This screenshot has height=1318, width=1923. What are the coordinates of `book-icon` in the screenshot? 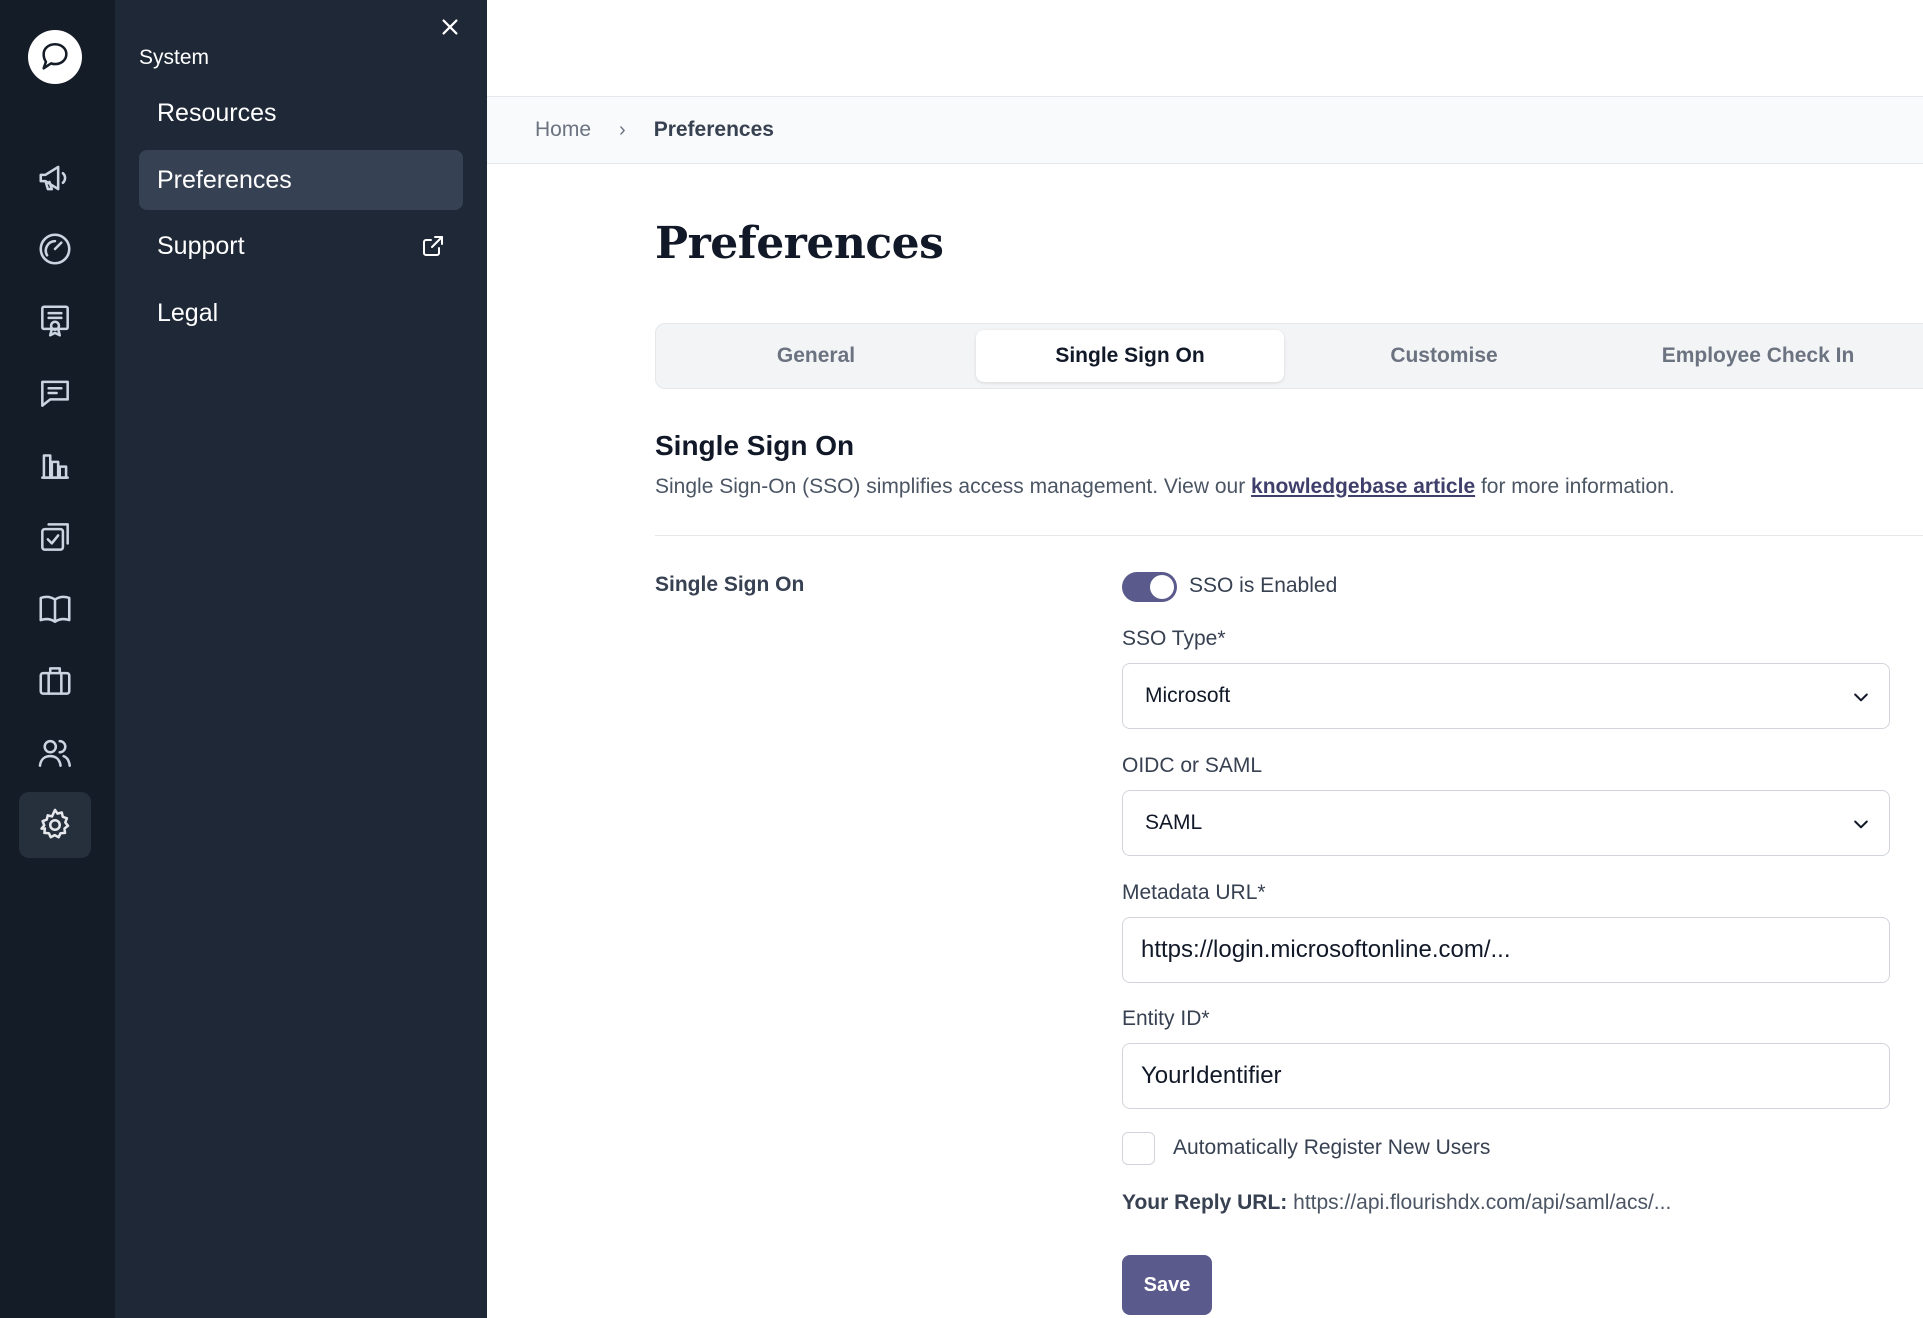 It's located at (55, 609).